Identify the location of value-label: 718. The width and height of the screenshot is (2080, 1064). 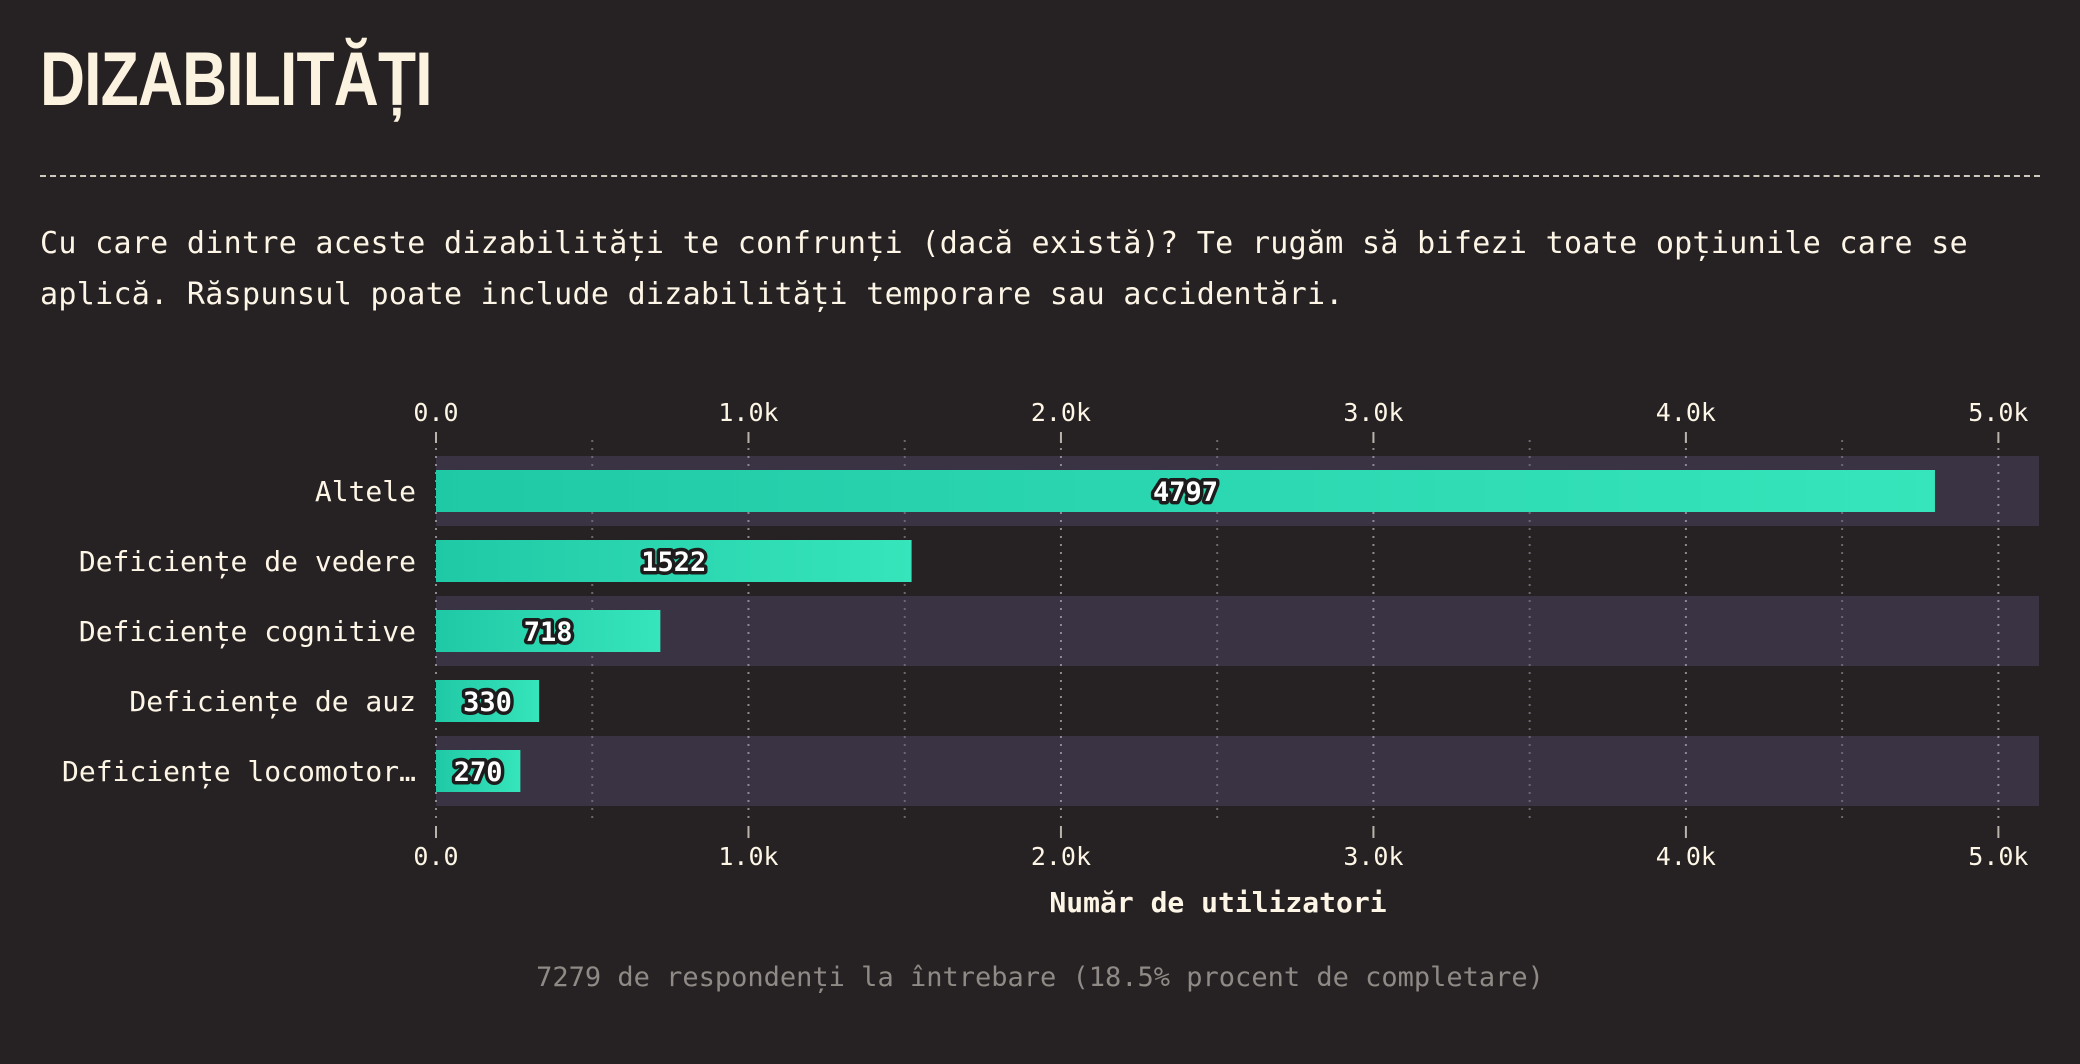
(548, 632).